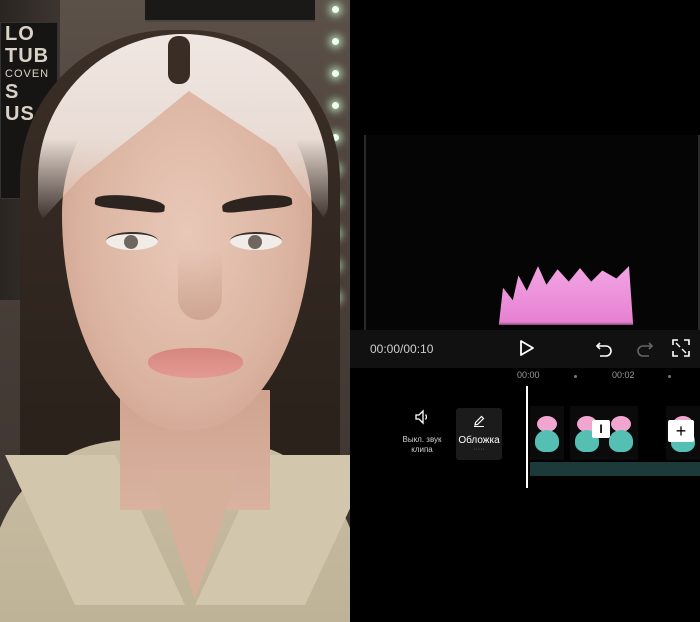  Describe the element at coordinates (623, 375) in the screenshot. I see `ruler-tick: 00:02` at that location.